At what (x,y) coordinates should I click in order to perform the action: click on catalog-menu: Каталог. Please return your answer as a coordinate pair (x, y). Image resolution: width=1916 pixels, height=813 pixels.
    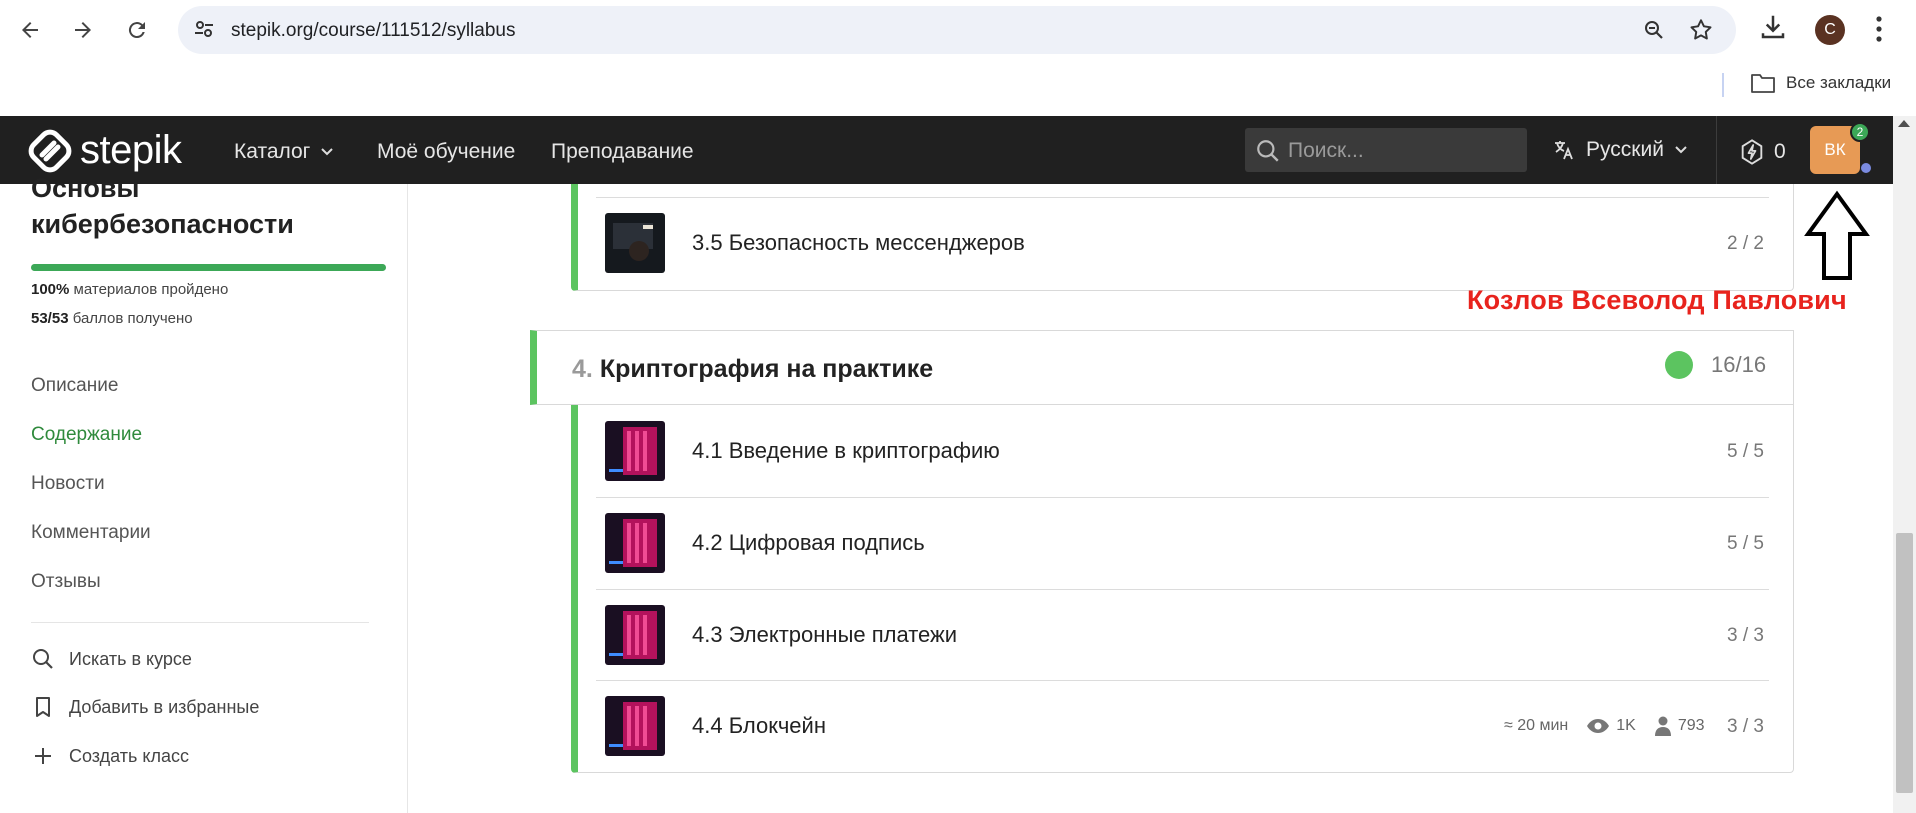
    Looking at the image, I should click on (284, 152).